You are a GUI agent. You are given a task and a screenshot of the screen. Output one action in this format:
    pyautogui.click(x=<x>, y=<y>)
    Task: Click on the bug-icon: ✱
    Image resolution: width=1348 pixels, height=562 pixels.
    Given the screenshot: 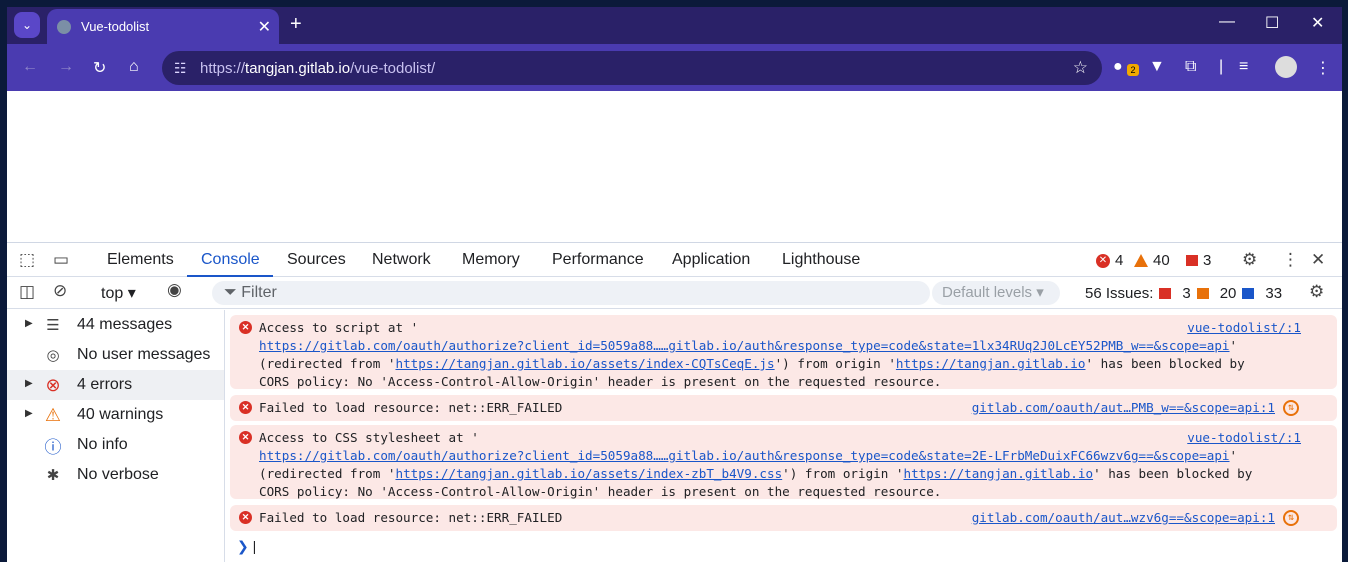 What is the action you would take?
    pyautogui.click(x=53, y=475)
    